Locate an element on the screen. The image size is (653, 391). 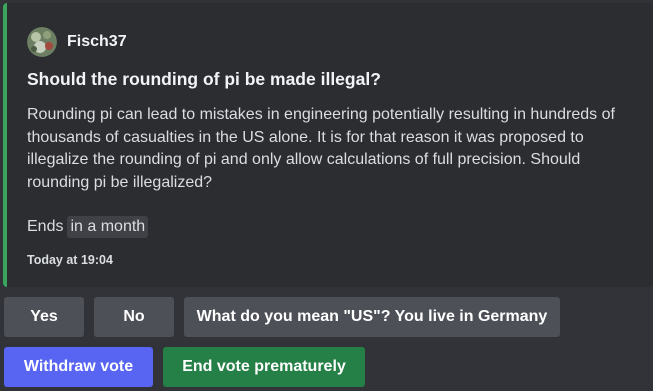
withdraw-vote-button: Withdraw vote is located at coordinates (78, 367).